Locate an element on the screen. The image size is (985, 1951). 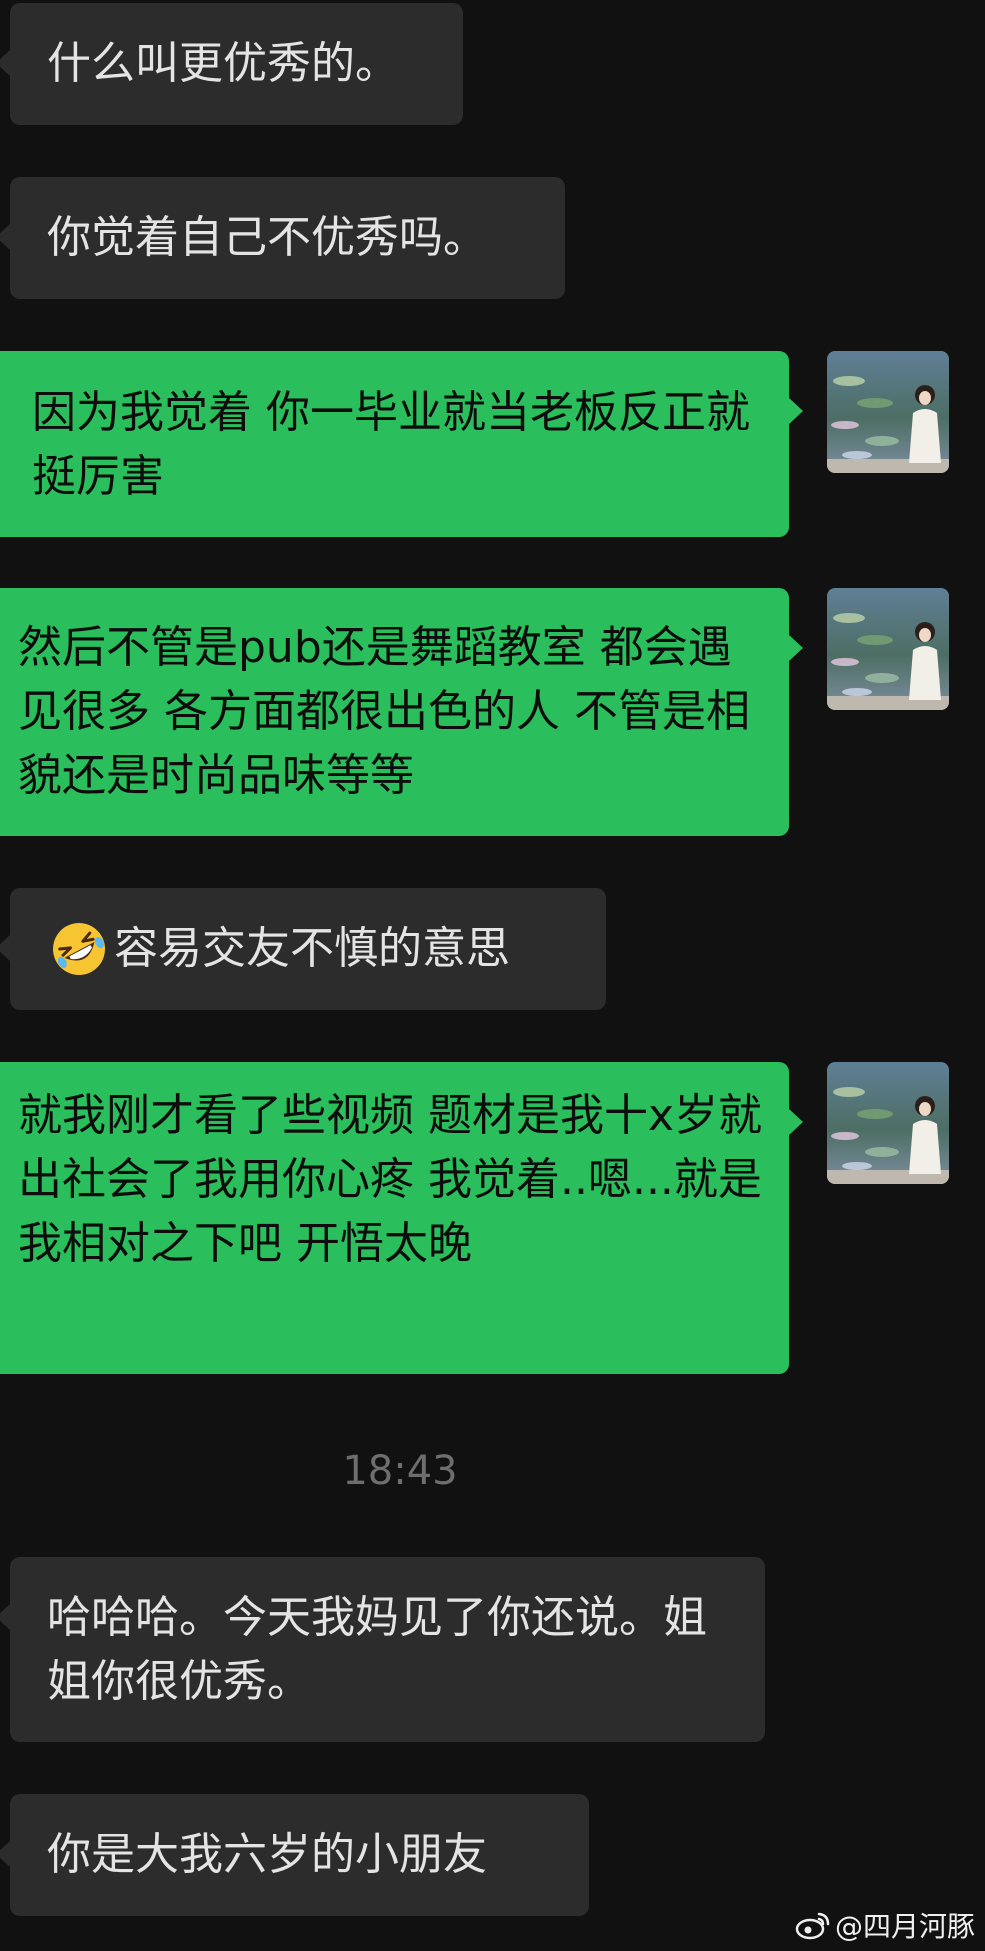
message-text: 你觉着自己不优秀吗。 is located at coordinates (267, 237).